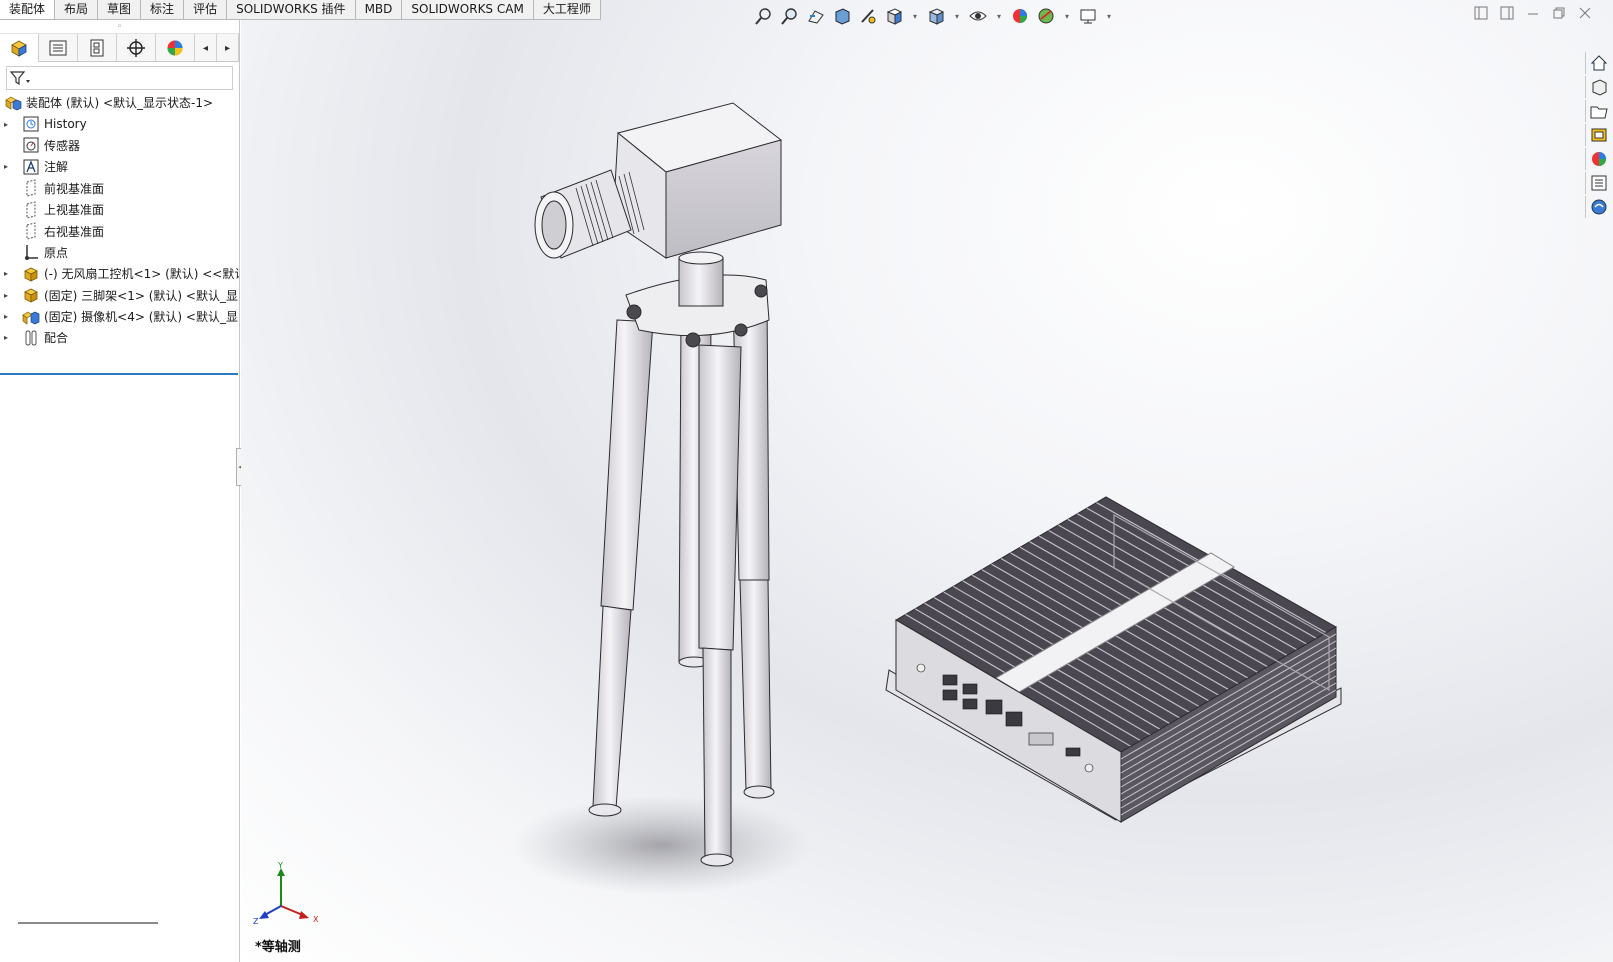 The width and height of the screenshot is (1613, 962). I want to click on tree-item-label: 上视基准面, so click(74, 210).